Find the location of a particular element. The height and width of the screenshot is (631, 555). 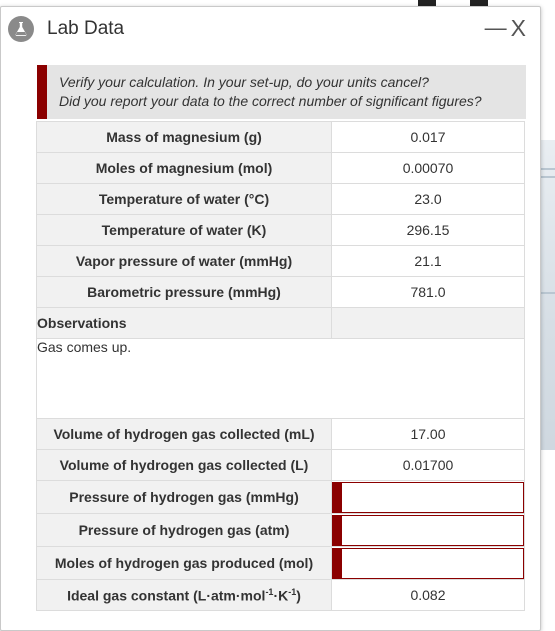

observations-row: Gas comes up. is located at coordinates (280, 378).